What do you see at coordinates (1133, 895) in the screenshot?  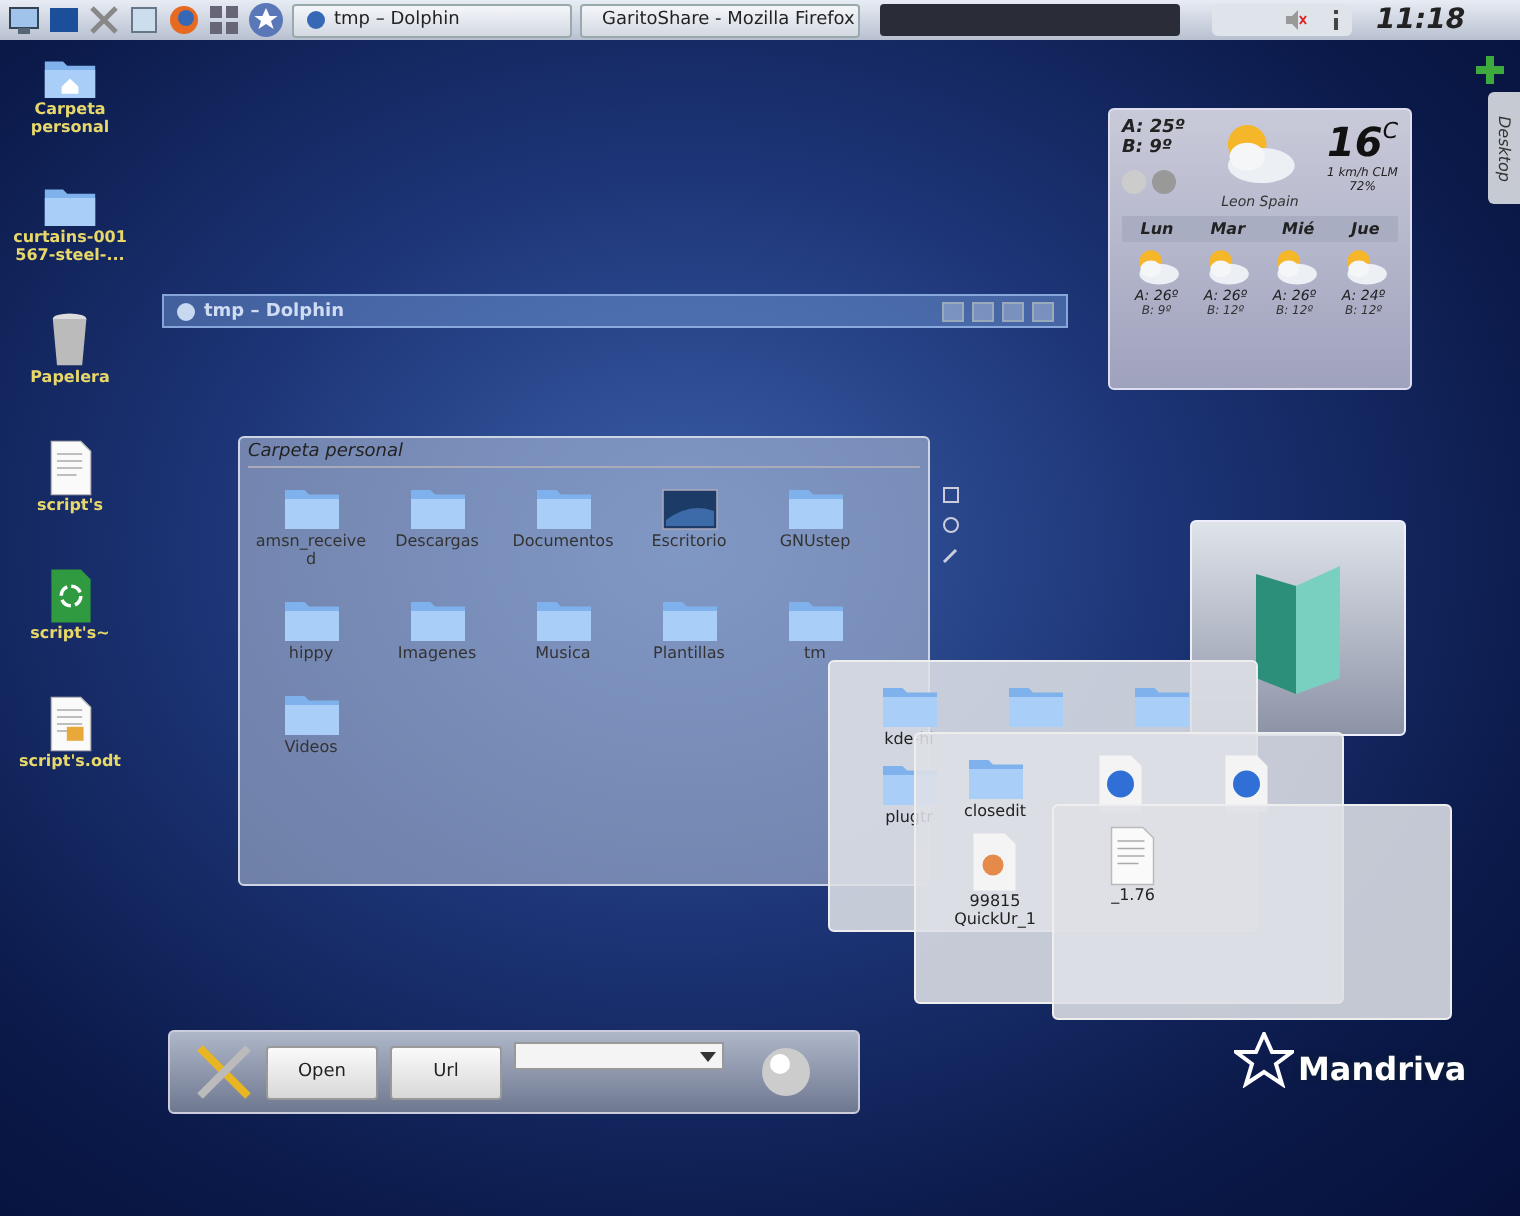 I see `file-label: _1.76` at bounding box center [1133, 895].